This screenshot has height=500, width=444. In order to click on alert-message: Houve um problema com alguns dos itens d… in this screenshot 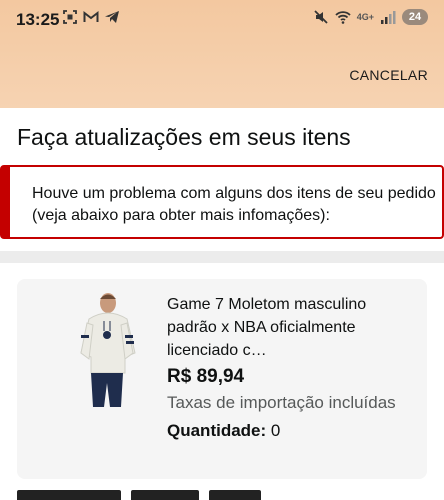, I will do `click(234, 204)`.